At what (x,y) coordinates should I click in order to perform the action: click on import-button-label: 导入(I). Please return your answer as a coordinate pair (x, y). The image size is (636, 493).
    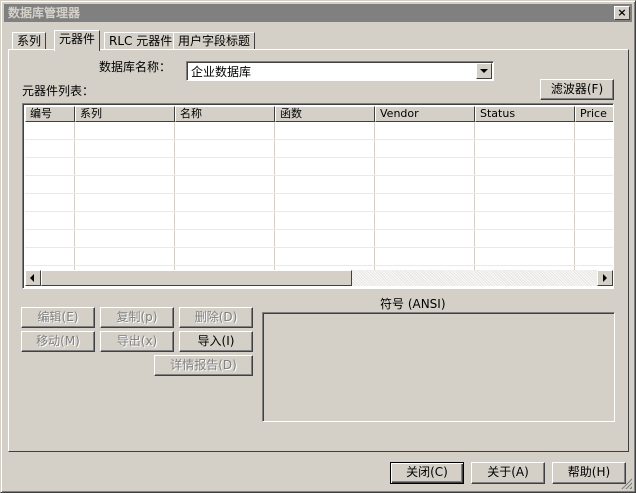
    Looking at the image, I should click on (216, 341).